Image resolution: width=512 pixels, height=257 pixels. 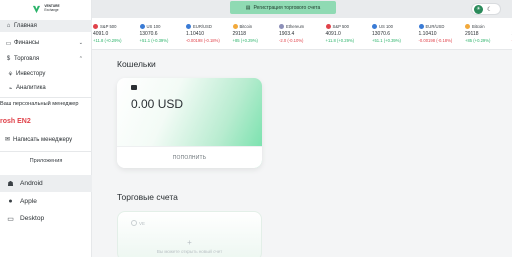 What do you see at coordinates (134, 87) in the screenshot?
I see `wallet-card-icon` at bounding box center [134, 87].